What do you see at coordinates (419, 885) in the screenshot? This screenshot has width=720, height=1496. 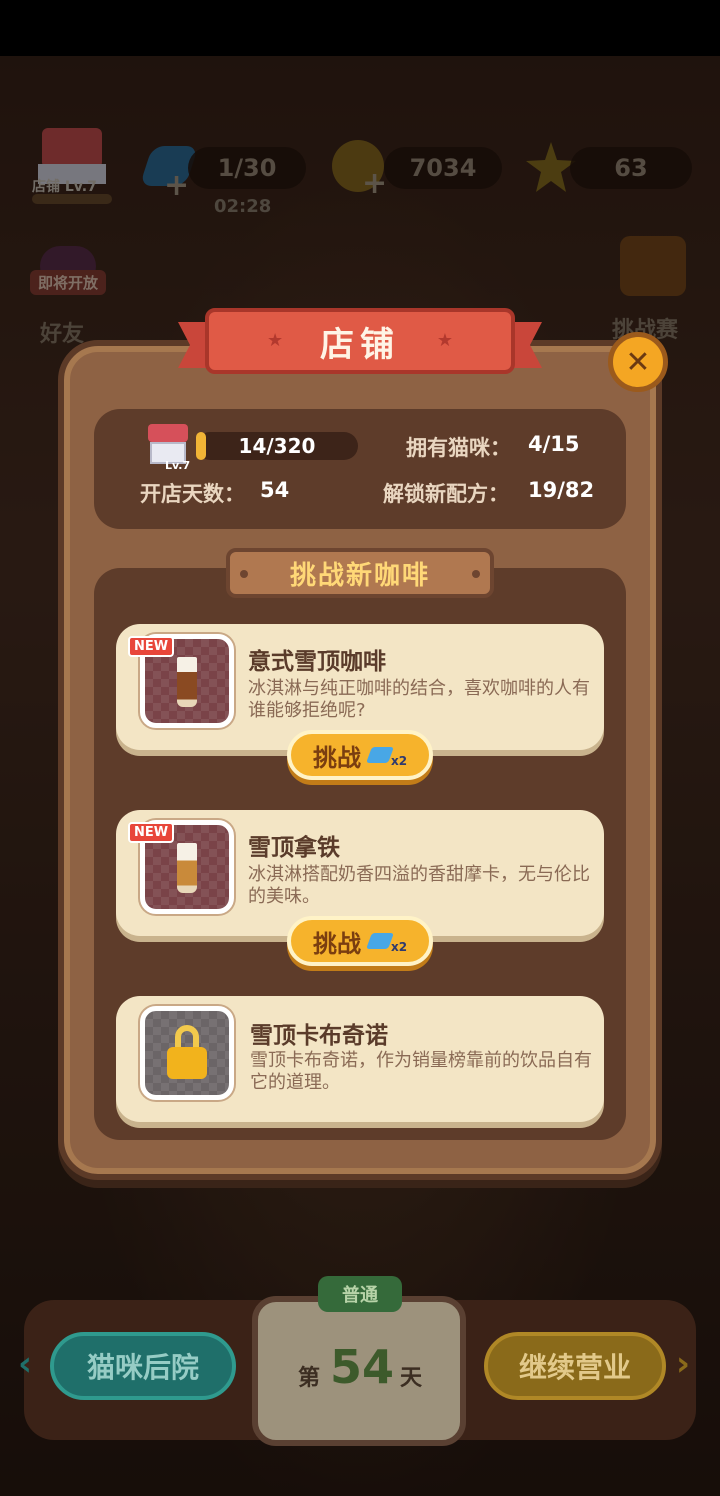 I see `recipe-description: 冰淇淋搭配奶香四溢的香甜摩卡，无与伦比的美味。` at bounding box center [419, 885].